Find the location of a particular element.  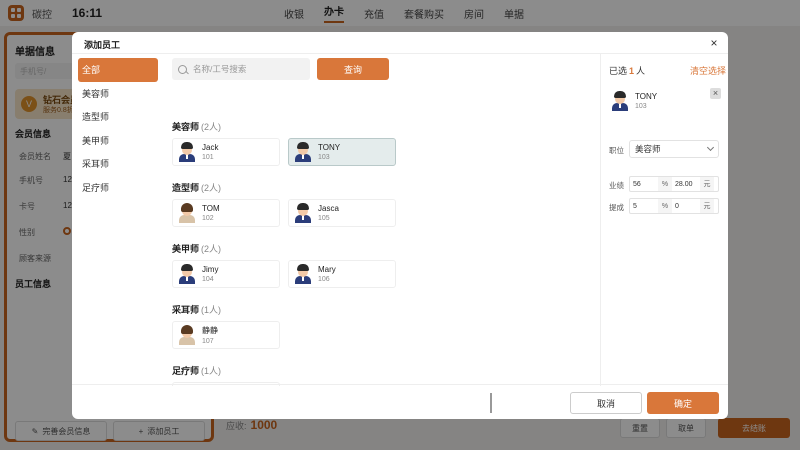

performance-percent-input: 56 is located at coordinates (644, 184).